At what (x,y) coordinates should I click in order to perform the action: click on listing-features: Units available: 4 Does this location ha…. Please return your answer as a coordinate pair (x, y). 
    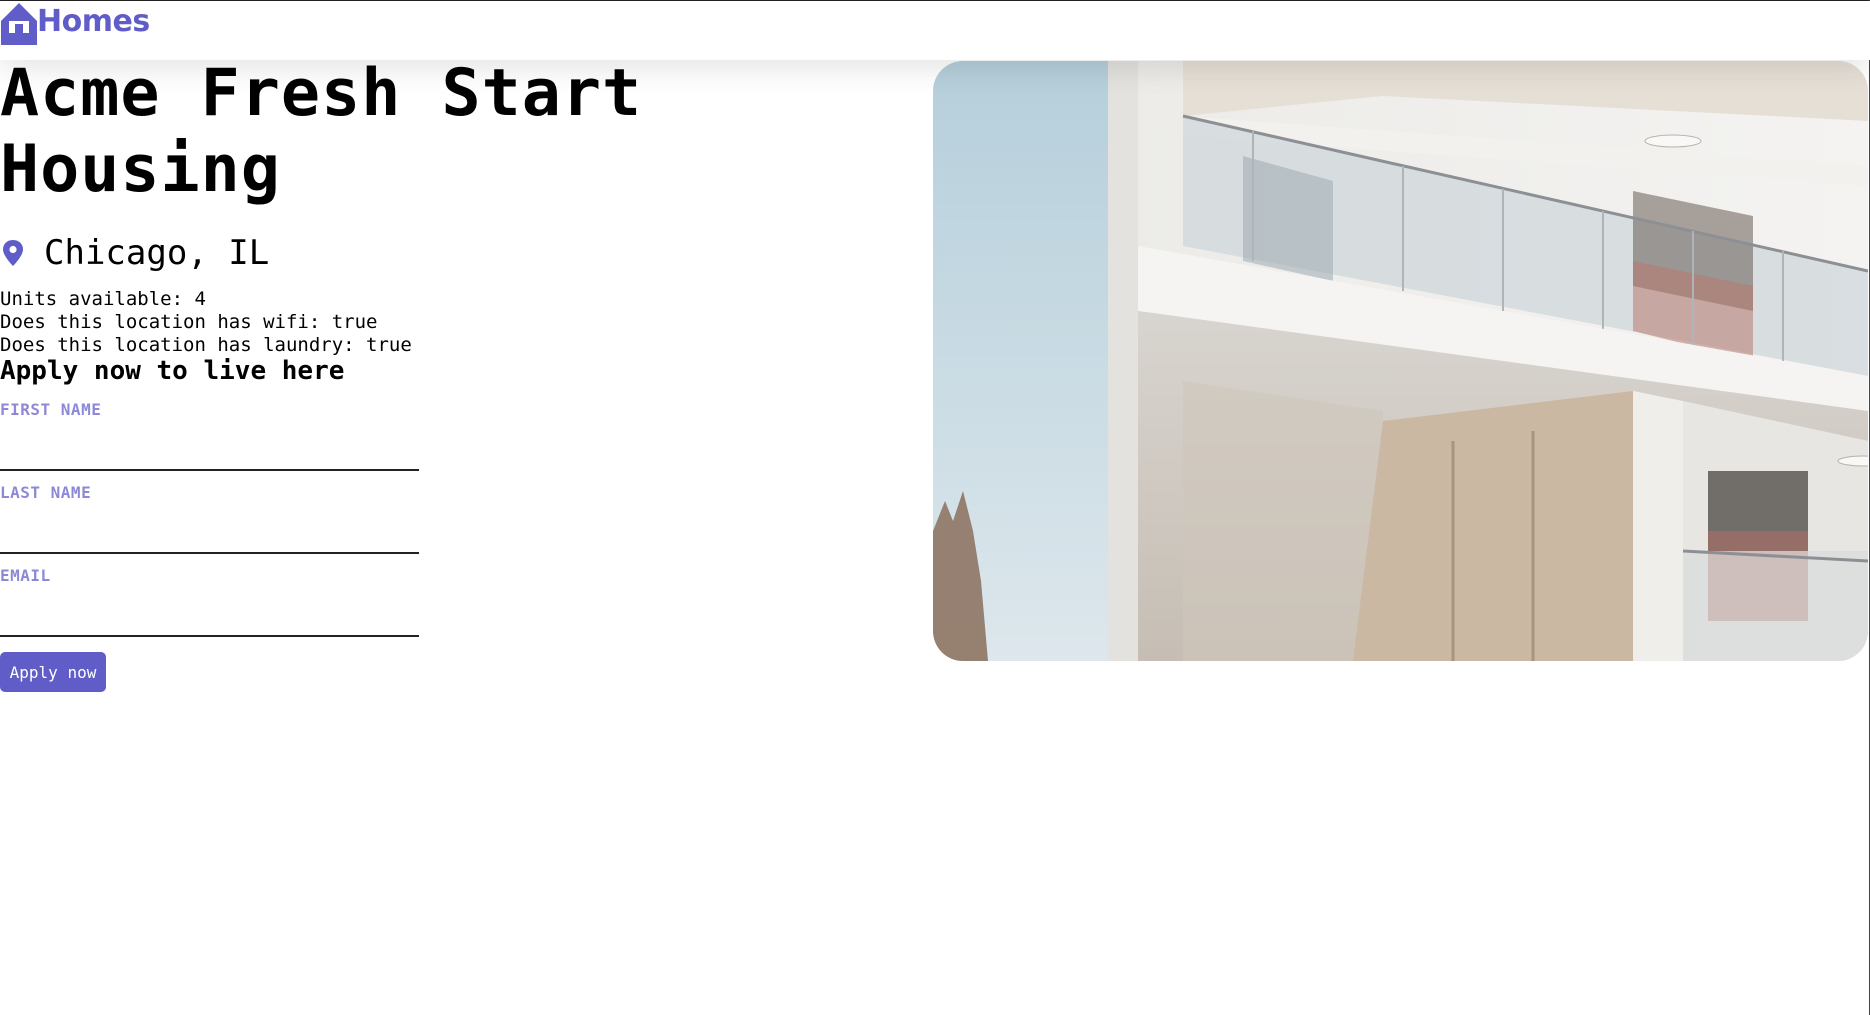
    Looking at the image, I should click on (206, 322).